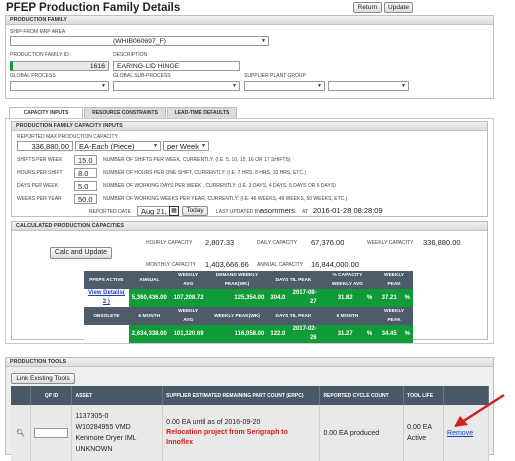 This screenshot has height=461, width=515. What do you see at coordinates (92, 416) in the screenshot?
I see `asset-line-1: 1137305-0` at bounding box center [92, 416].